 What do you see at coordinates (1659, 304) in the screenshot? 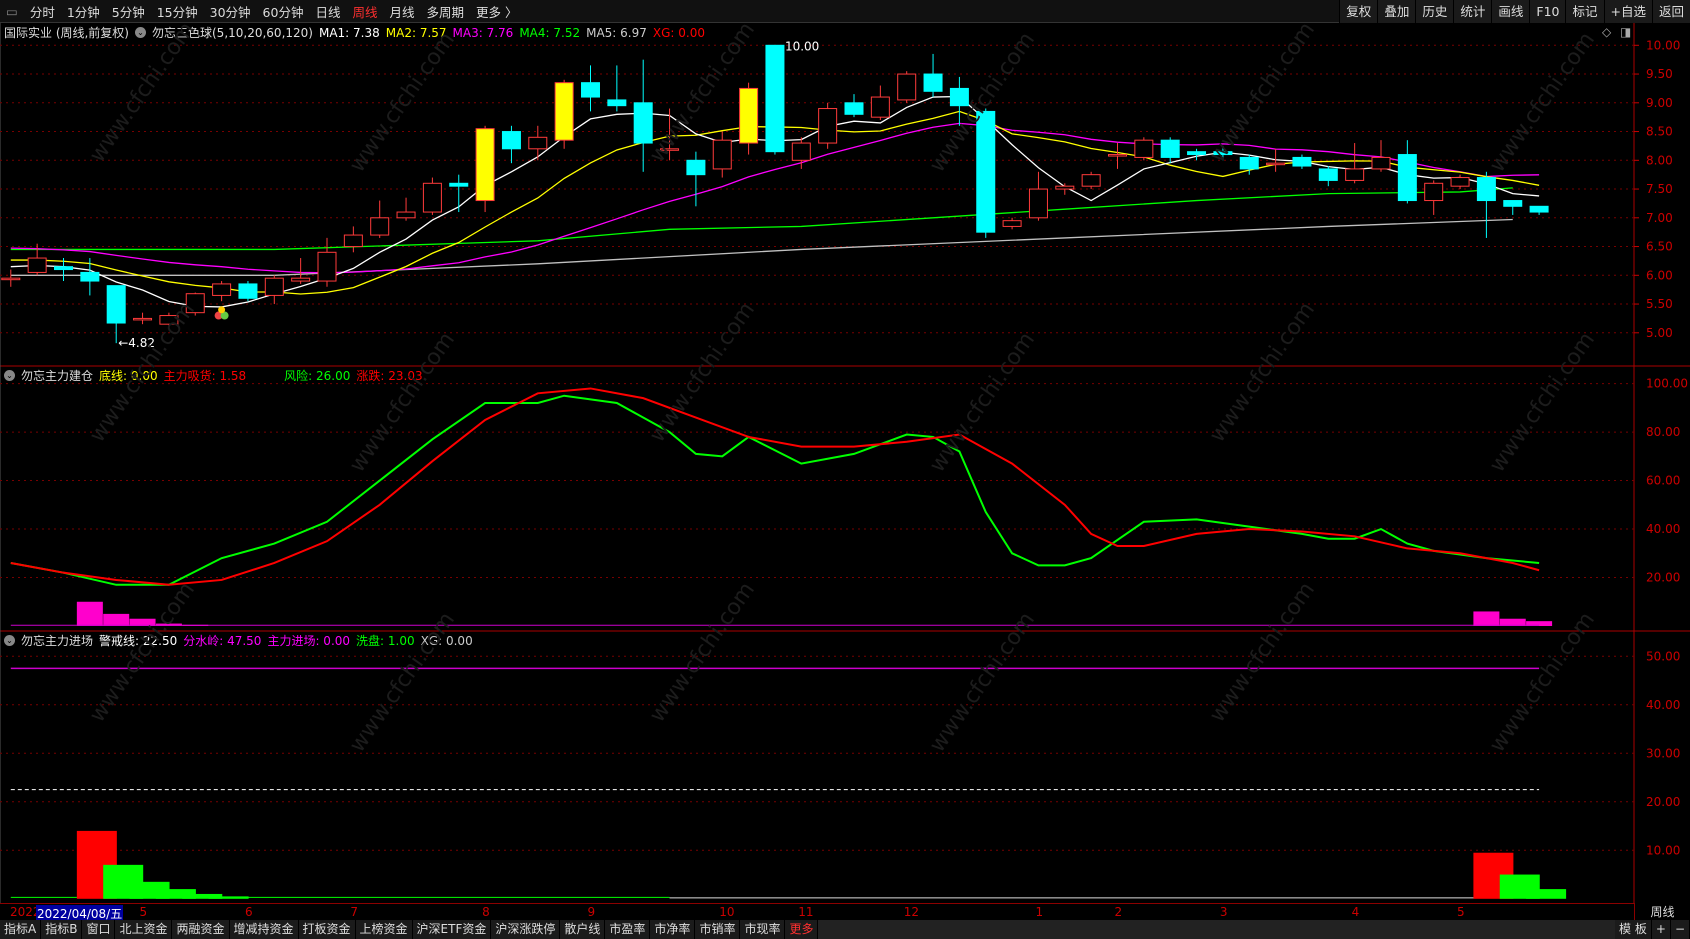
I see `price-tick-label: 5.50` at bounding box center [1659, 304].